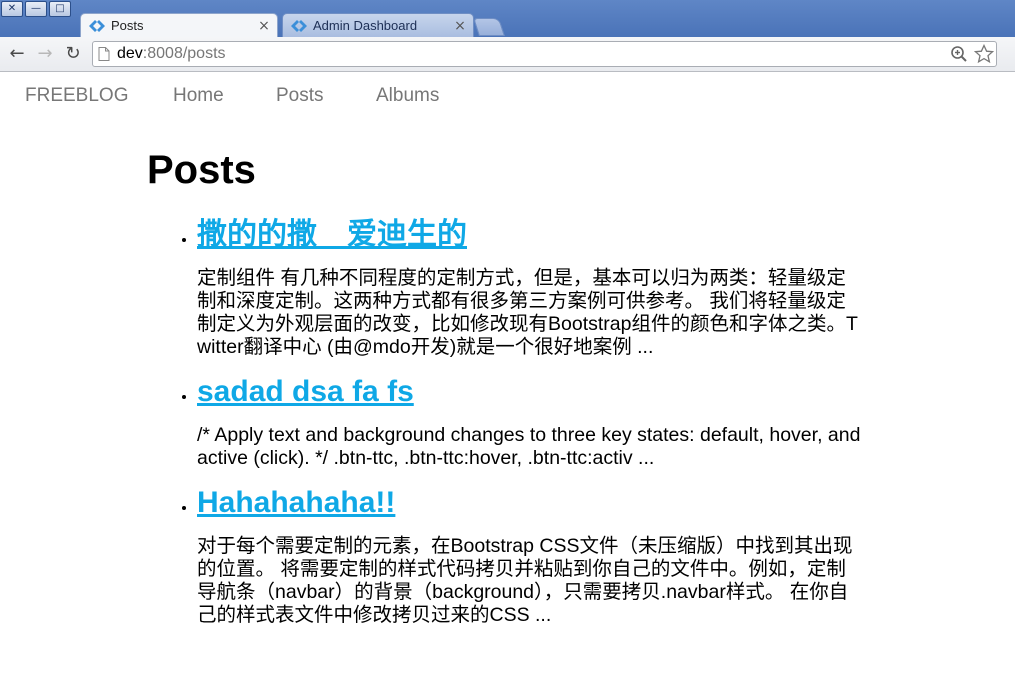  I want to click on tab-title: Admin Dashboard, so click(365, 25).